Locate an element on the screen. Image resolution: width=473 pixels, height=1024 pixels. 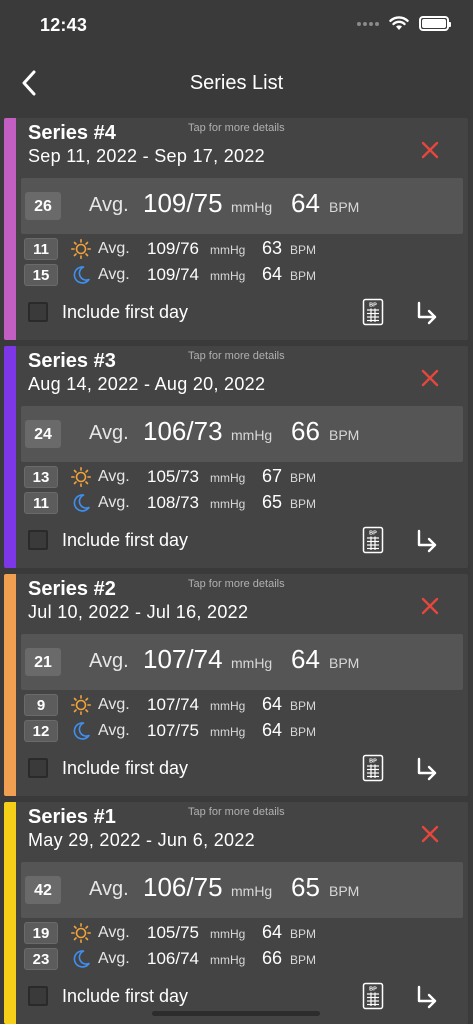
blood-pressure-value: 109/75 is located at coordinates (183, 203).